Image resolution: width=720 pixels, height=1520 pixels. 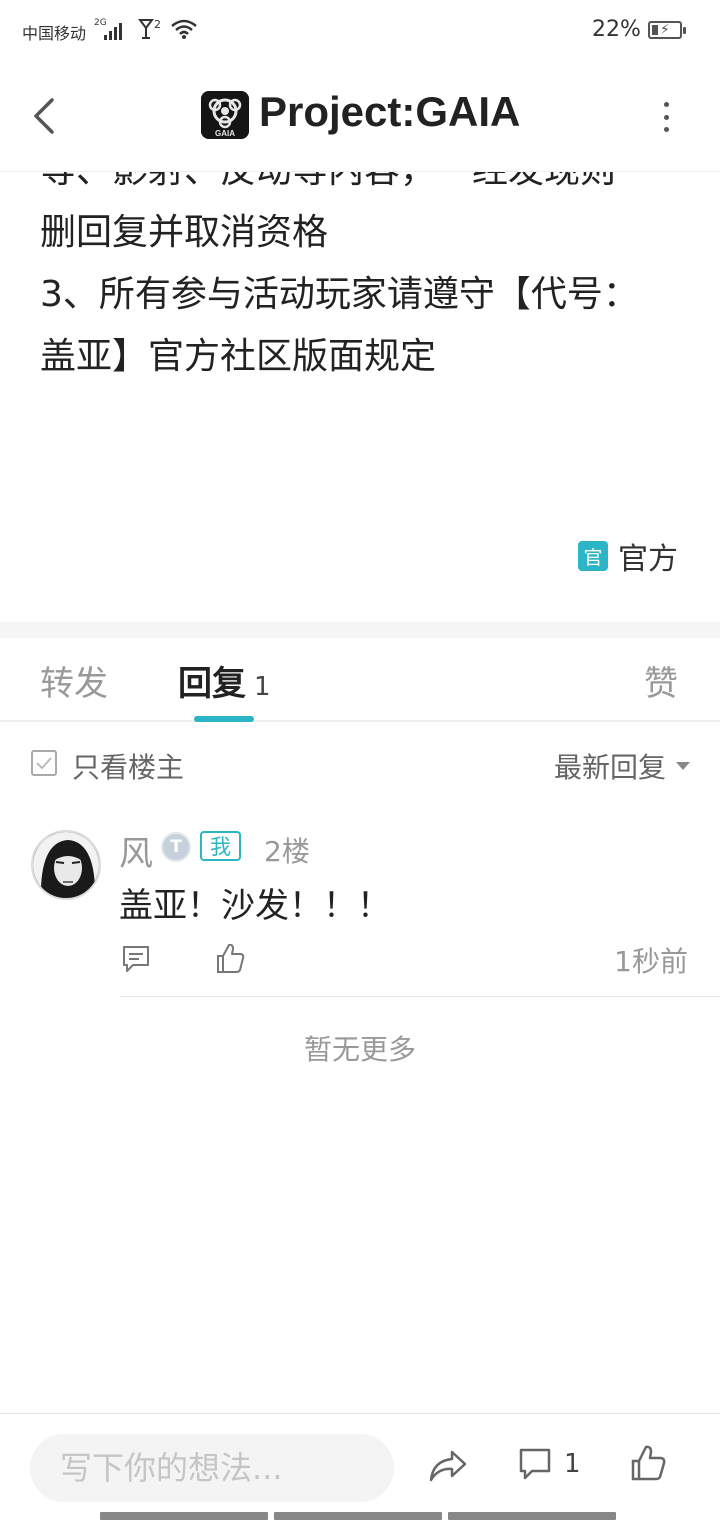 I want to click on app-header: GAIA Project:GAIA, so click(x=360, y=116).